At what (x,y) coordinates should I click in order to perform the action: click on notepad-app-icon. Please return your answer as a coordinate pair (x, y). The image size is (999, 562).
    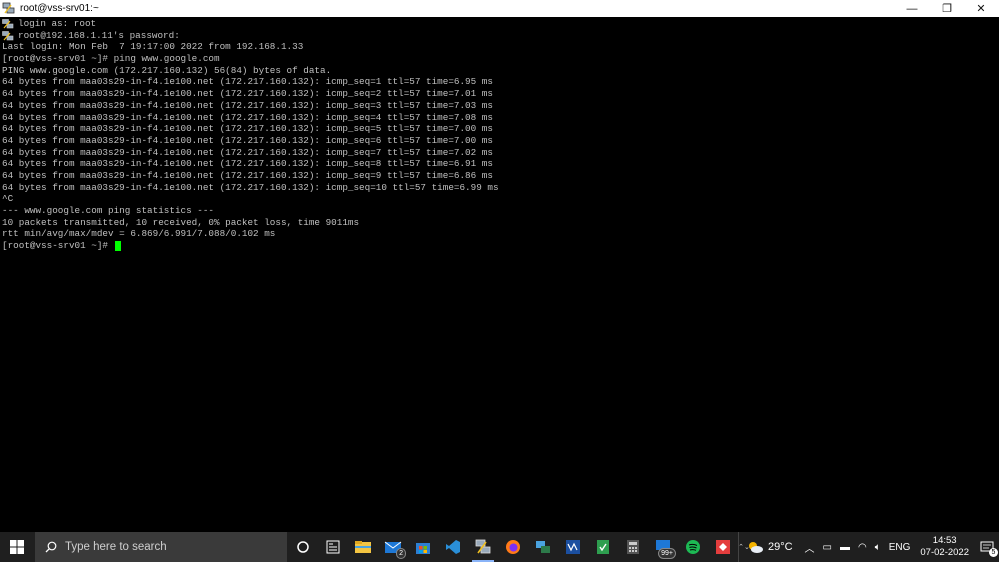
    Looking at the image, I should click on (603, 547).